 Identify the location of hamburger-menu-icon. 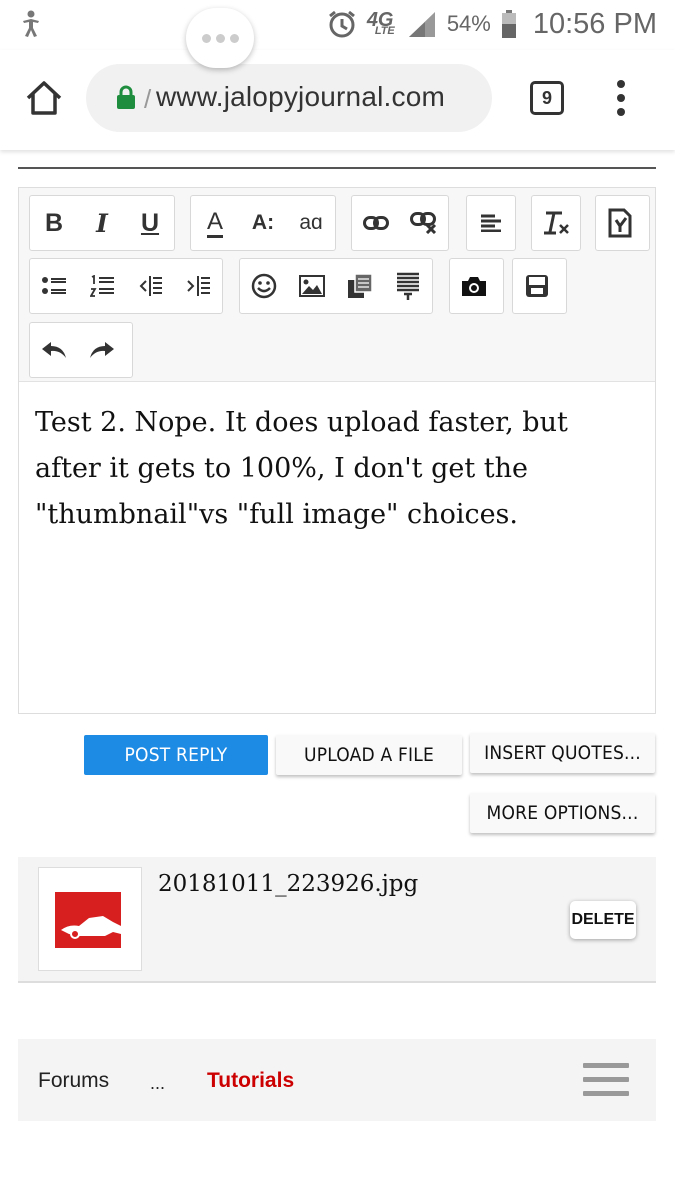
(606, 1080).